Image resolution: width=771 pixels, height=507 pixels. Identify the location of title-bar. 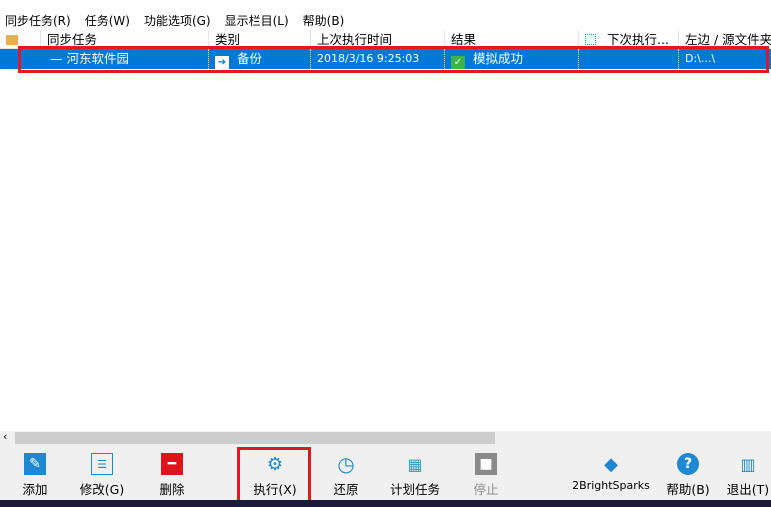
(385, 4).